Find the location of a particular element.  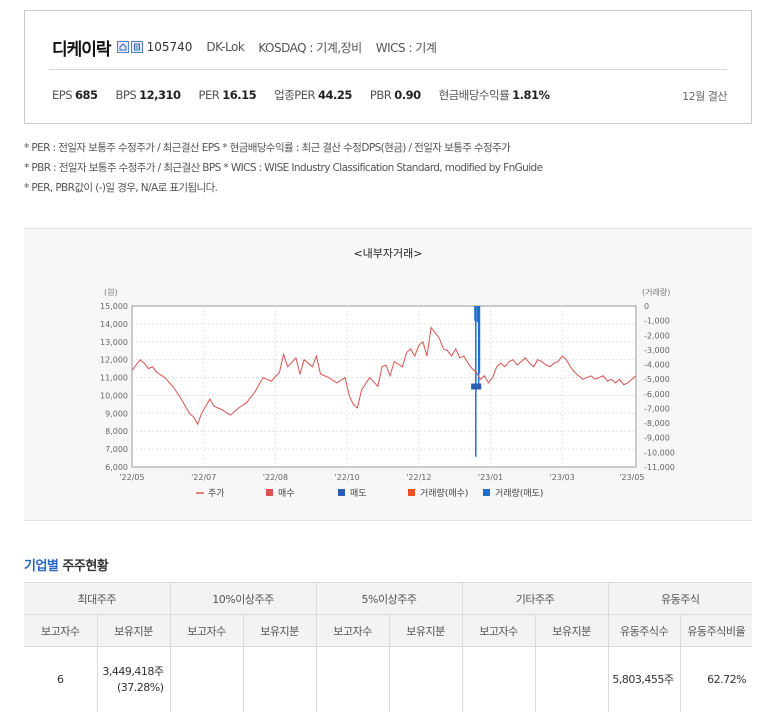

metric-eps: EPS 685 is located at coordinates (75, 95).